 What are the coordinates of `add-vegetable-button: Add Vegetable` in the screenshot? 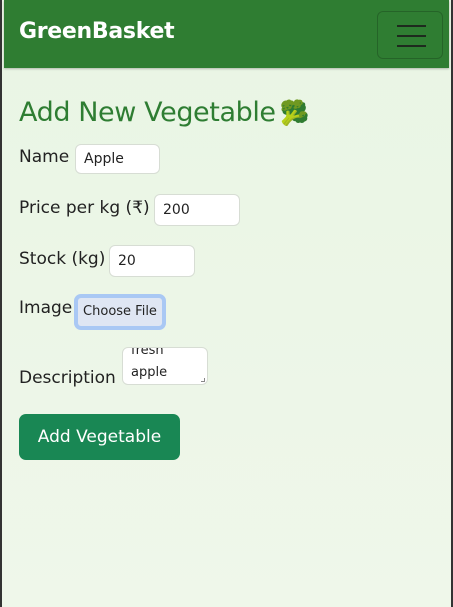 It's located at (99, 437).